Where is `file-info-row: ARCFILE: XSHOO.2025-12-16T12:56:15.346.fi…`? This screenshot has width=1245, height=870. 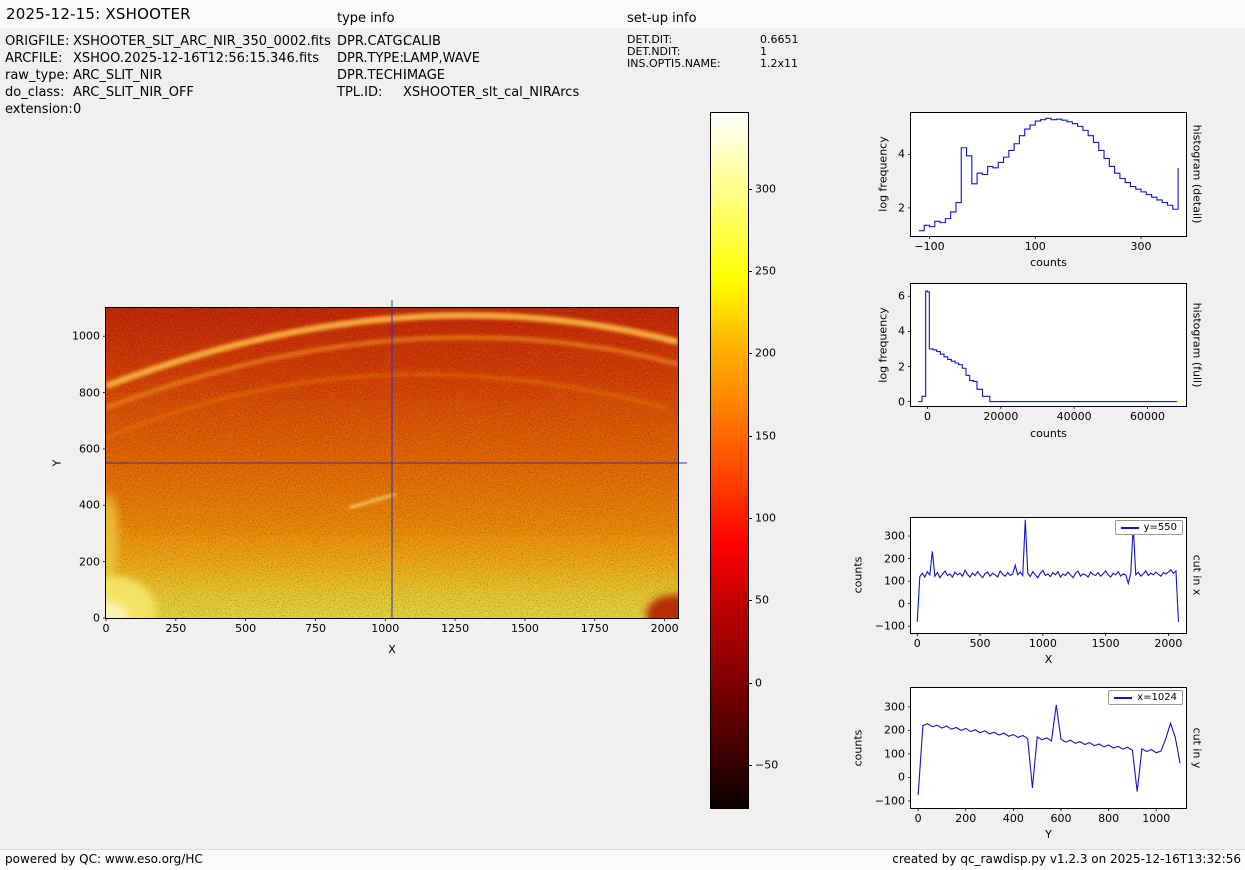 file-info-row: ARCFILE: XSHOO.2025-12-16T12:56:15.346.fi… is located at coordinates (168, 58).